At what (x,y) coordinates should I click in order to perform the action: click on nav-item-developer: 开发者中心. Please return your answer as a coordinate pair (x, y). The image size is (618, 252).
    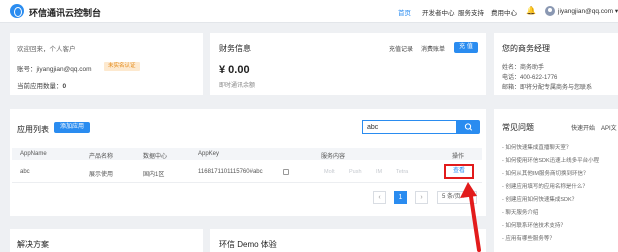
    Looking at the image, I should click on (438, 12).